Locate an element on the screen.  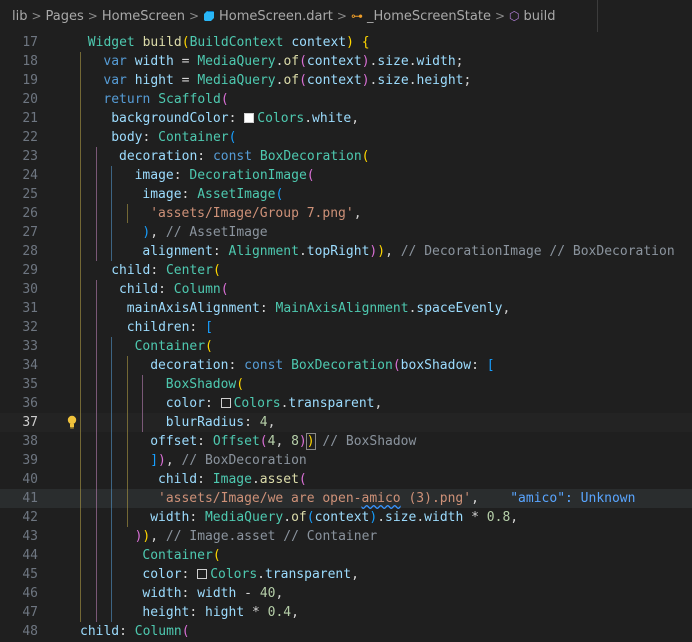
breadcrumb-item-1: Pages is located at coordinates (65, 16).